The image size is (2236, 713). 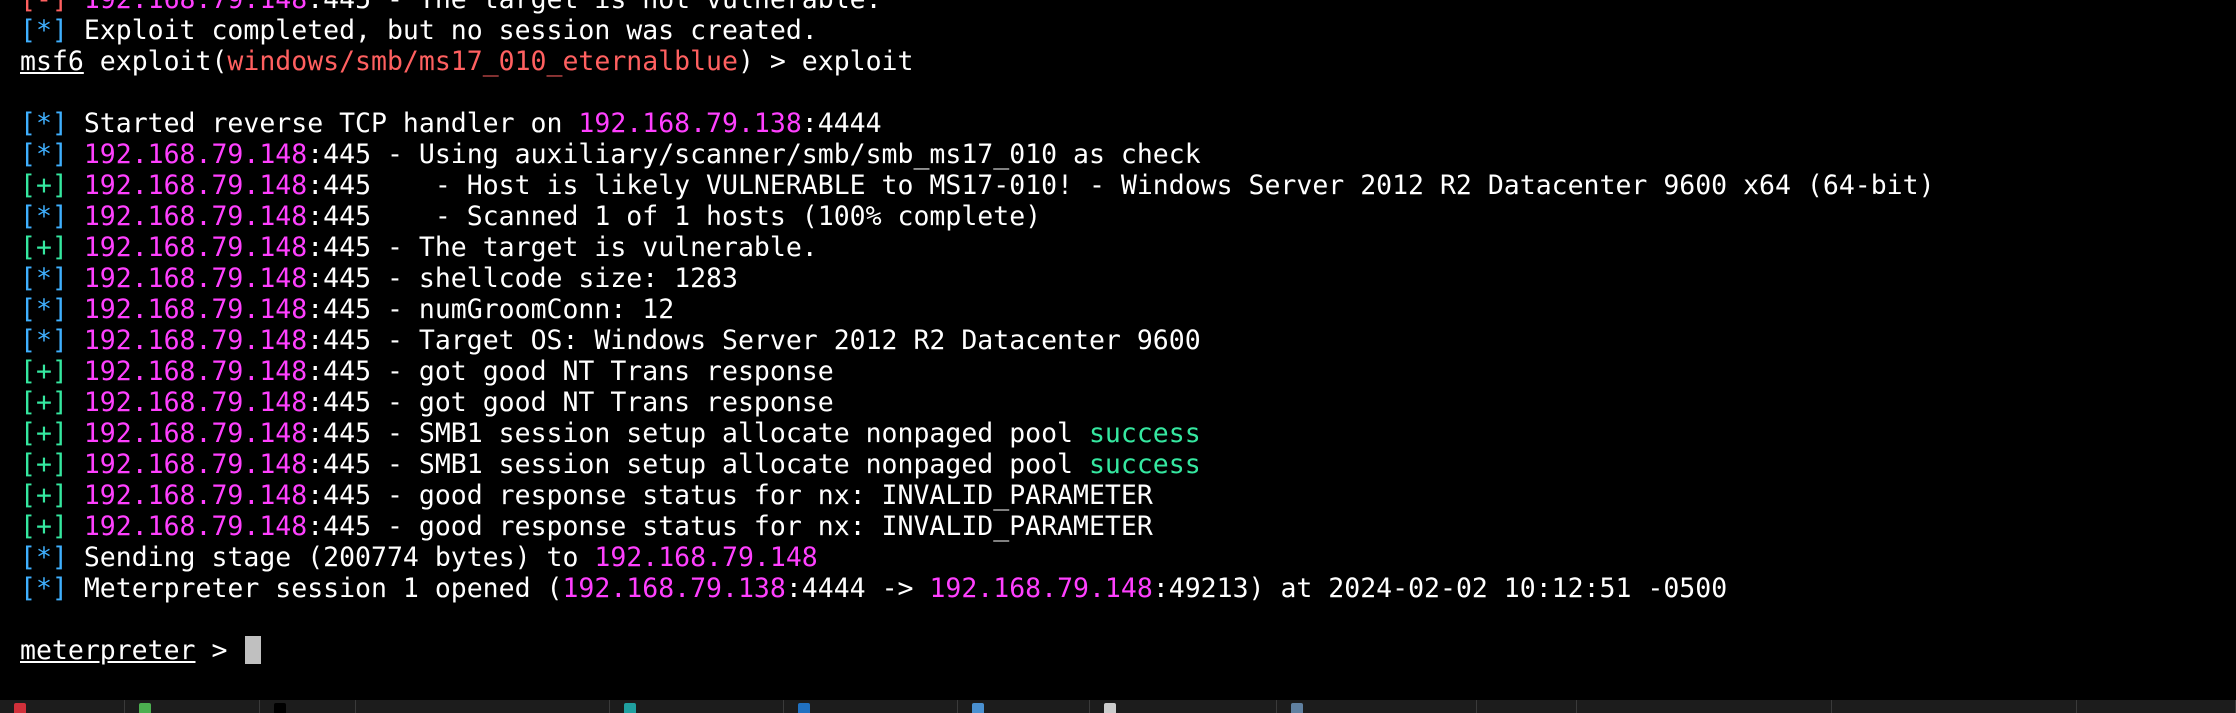 What do you see at coordinates (522, 278) in the screenshot?
I see `terminal-text-segment: :445 - shellcode size: 1283` at bounding box center [522, 278].